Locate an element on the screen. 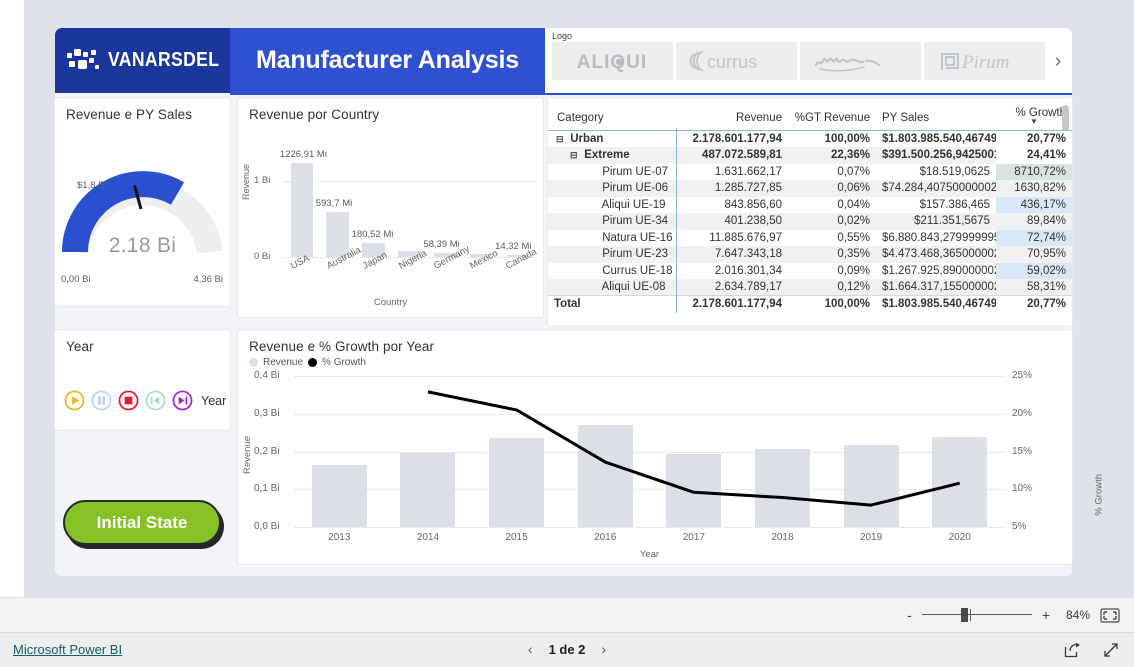 The image size is (1134, 667). skip-forward-icon is located at coordinates (182, 400).